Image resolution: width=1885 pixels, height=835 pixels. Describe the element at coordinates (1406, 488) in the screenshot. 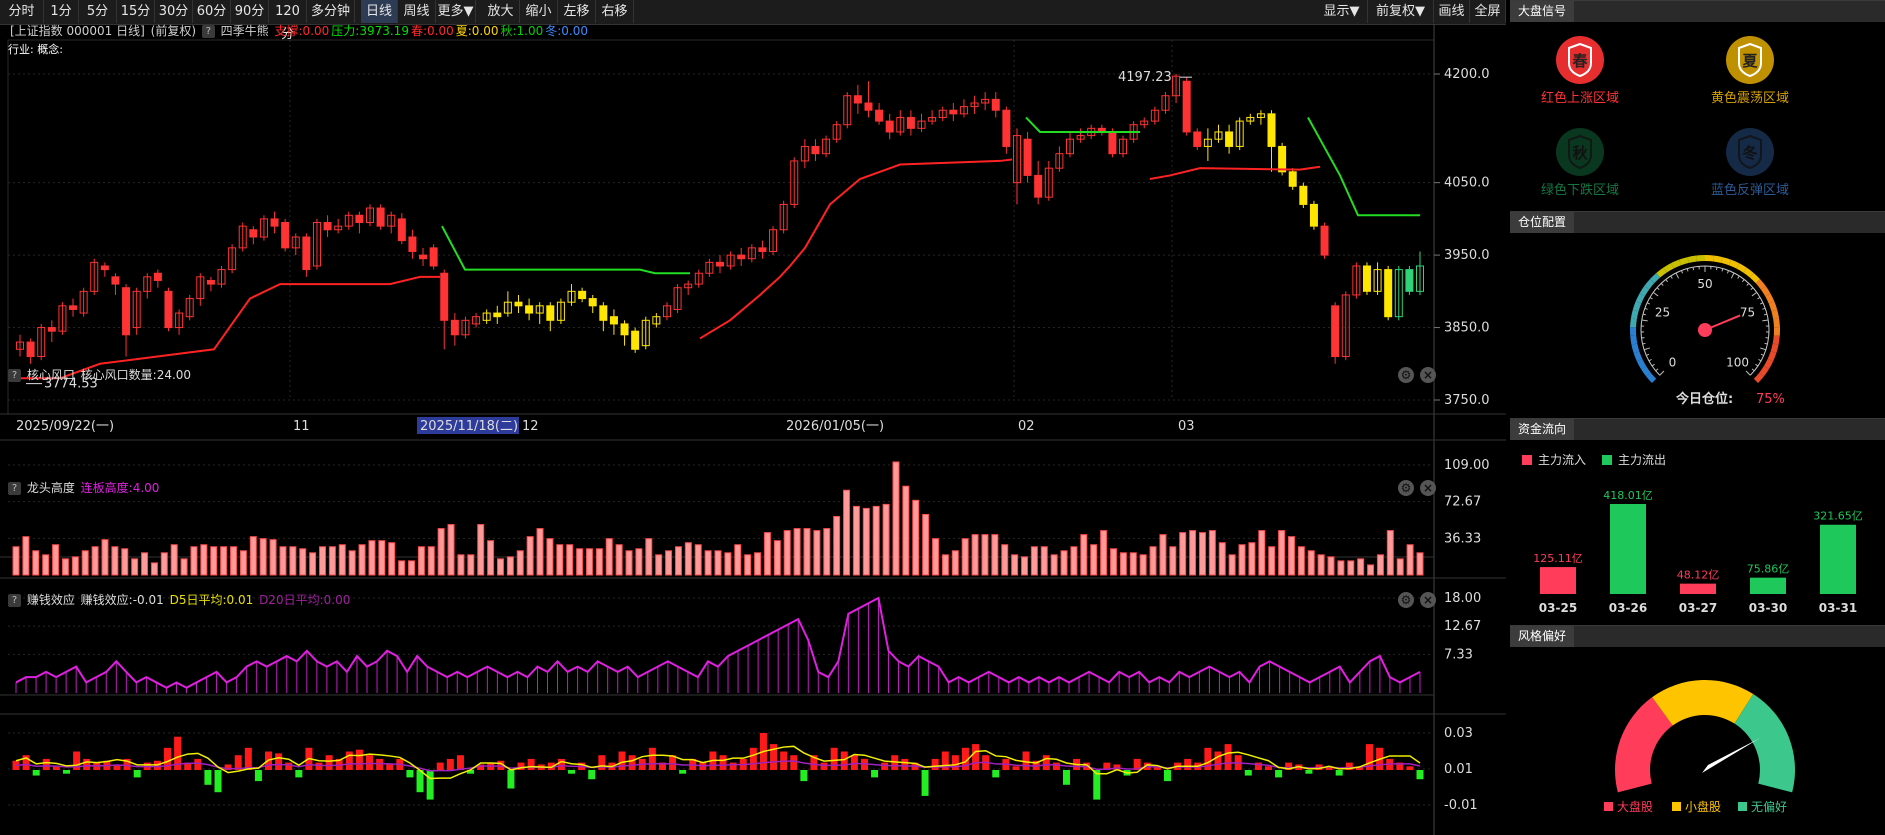

I see `panel2-settings-icon: ⚙` at that location.